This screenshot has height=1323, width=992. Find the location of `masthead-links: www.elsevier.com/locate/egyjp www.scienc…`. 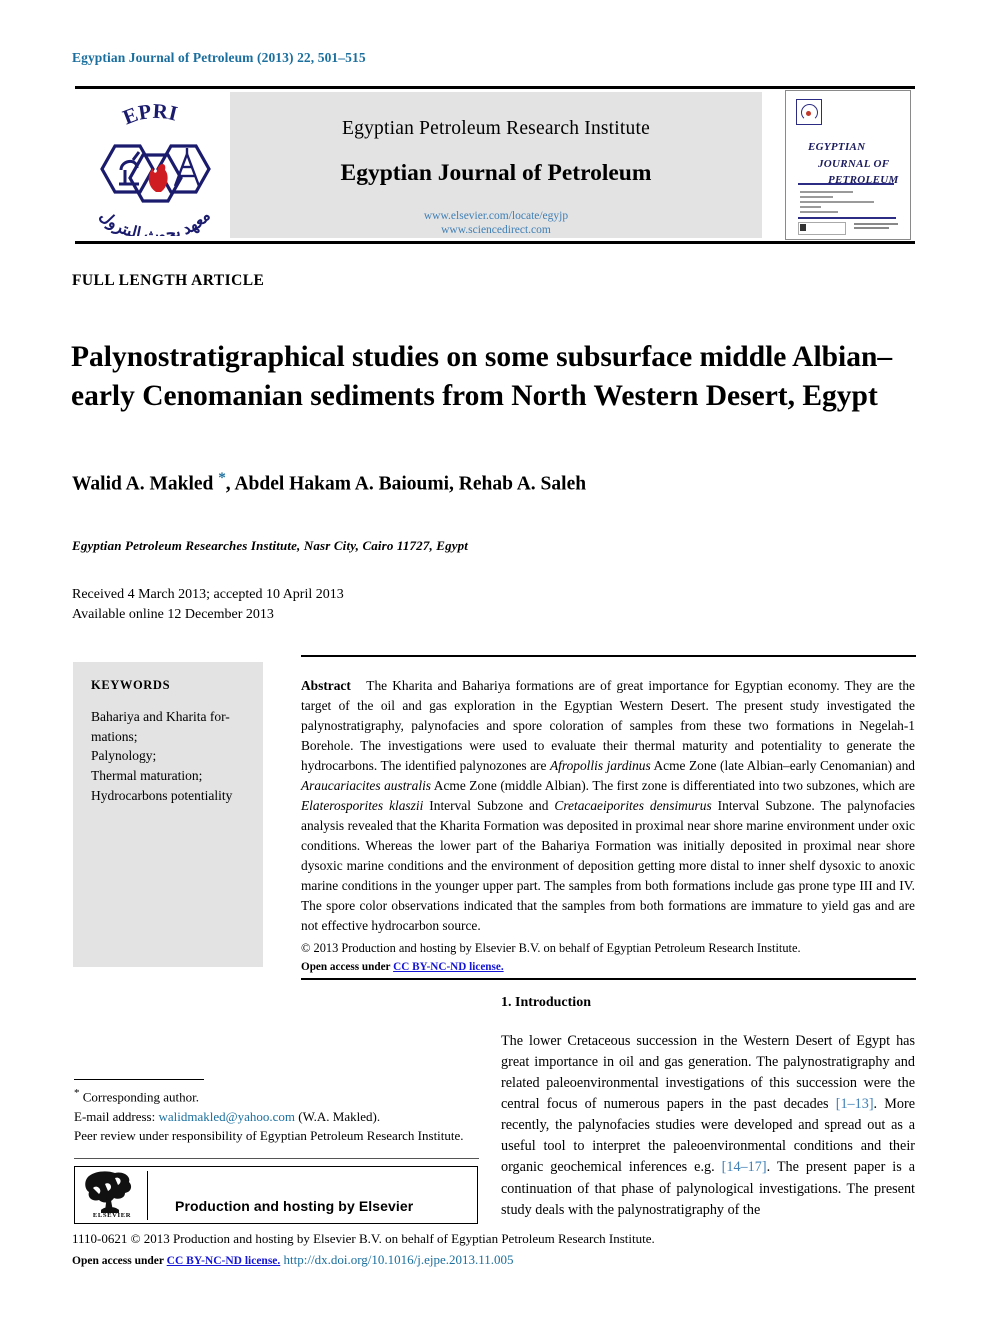

masthead-links: www.elsevier.com/locate/egyjp www.scienc… is located at coordinates (496, 223).